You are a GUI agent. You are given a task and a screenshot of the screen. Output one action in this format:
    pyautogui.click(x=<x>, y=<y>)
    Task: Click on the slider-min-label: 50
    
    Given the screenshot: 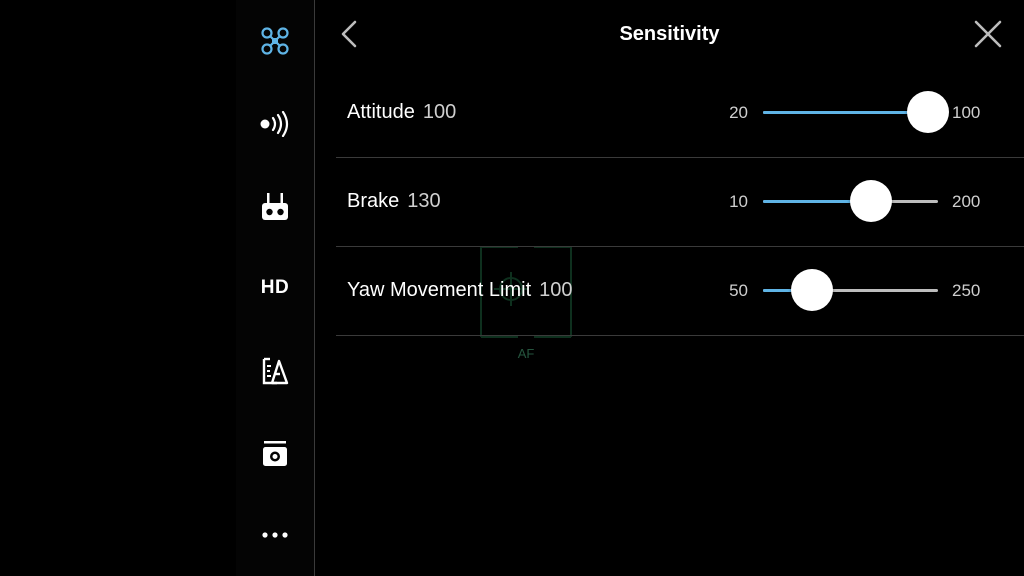 What is the action you would take?
    pyautogui.click(x=738, y=290)
    